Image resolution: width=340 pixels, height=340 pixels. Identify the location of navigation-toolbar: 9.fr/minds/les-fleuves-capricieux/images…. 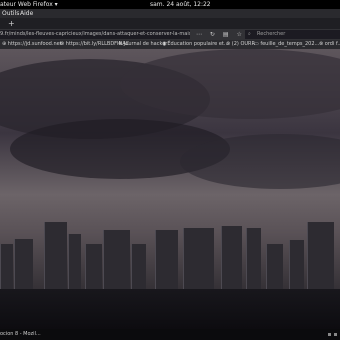
(170, 34).